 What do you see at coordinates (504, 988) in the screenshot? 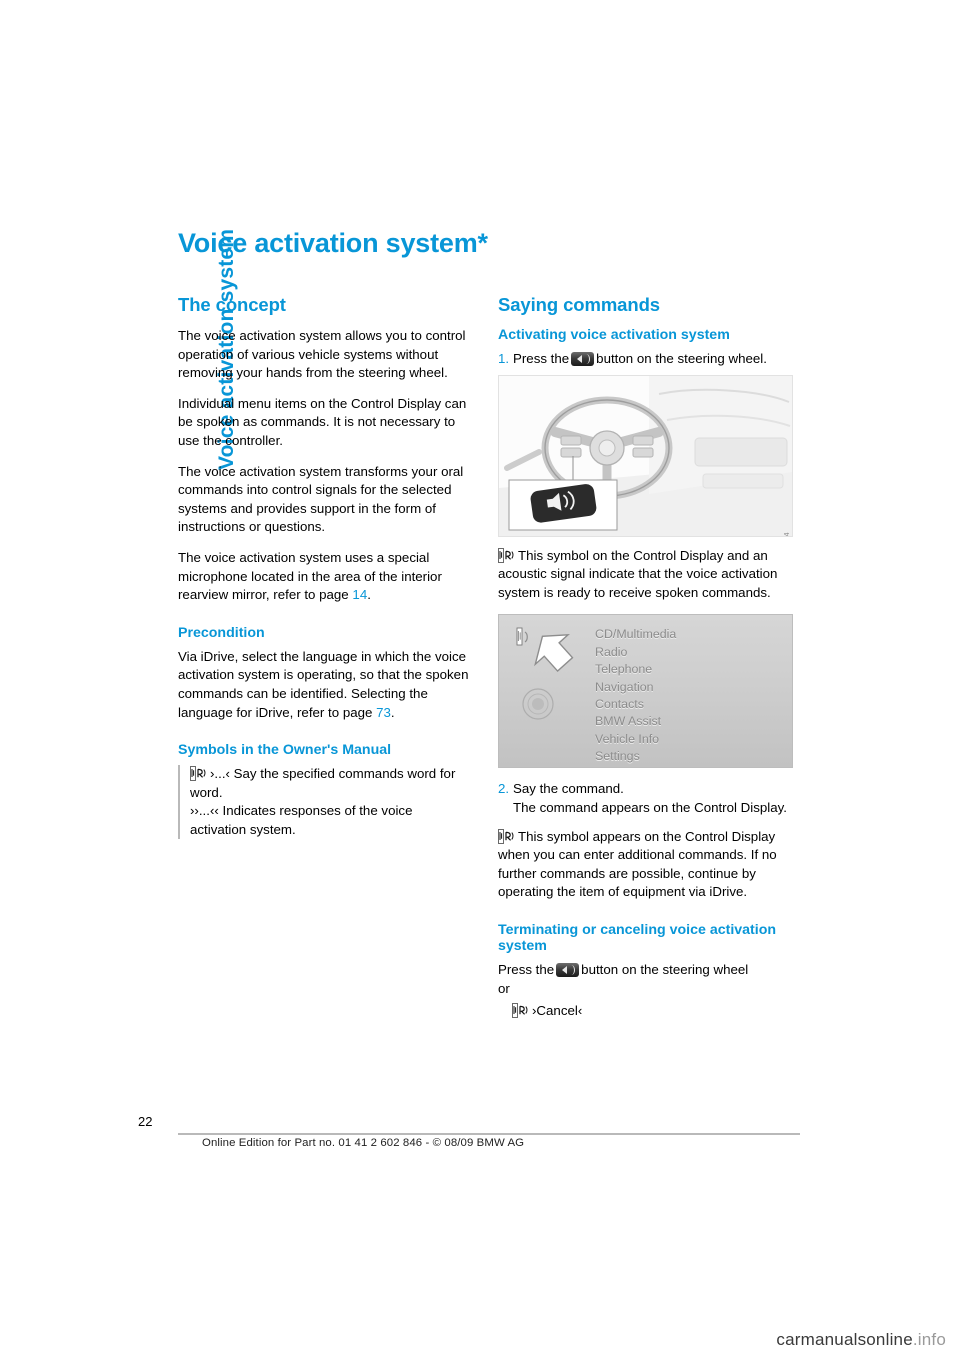
I see `terminating-or: or` at bounding box center [504, 988].